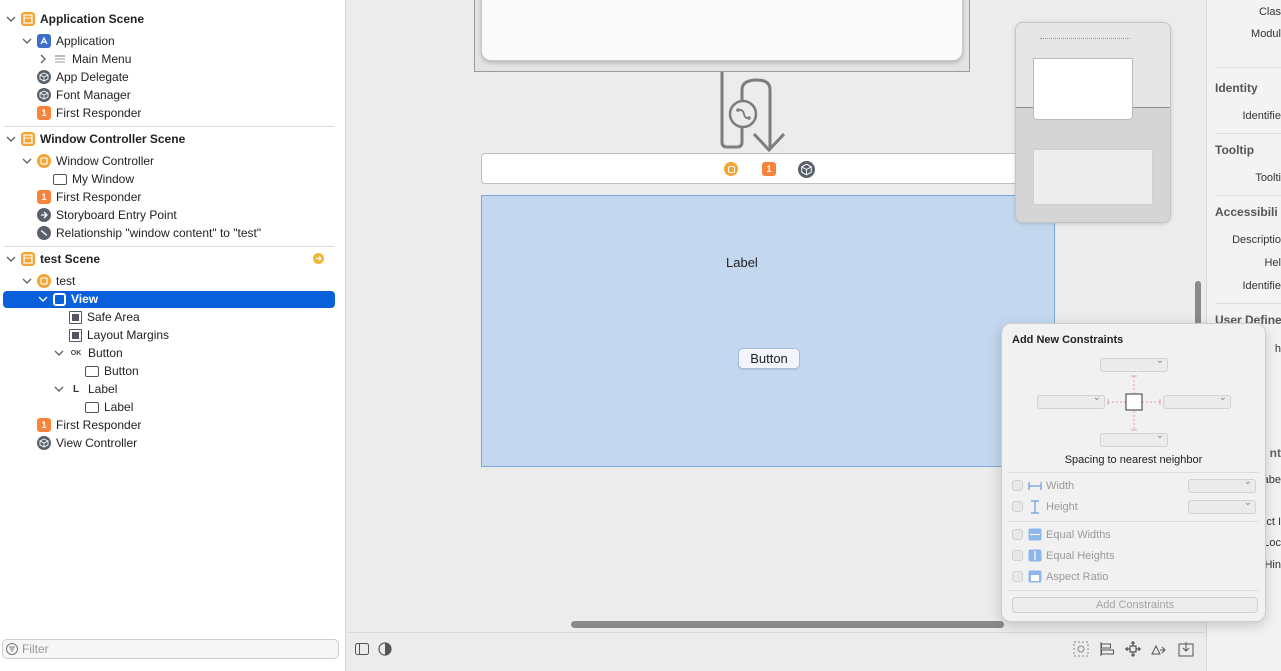 The width and height of the screenshot is (1281, 671). Describe the element at coordinates (1234, 150) in the screenshot. I see `tooltip-section: Tooltip` at that location.